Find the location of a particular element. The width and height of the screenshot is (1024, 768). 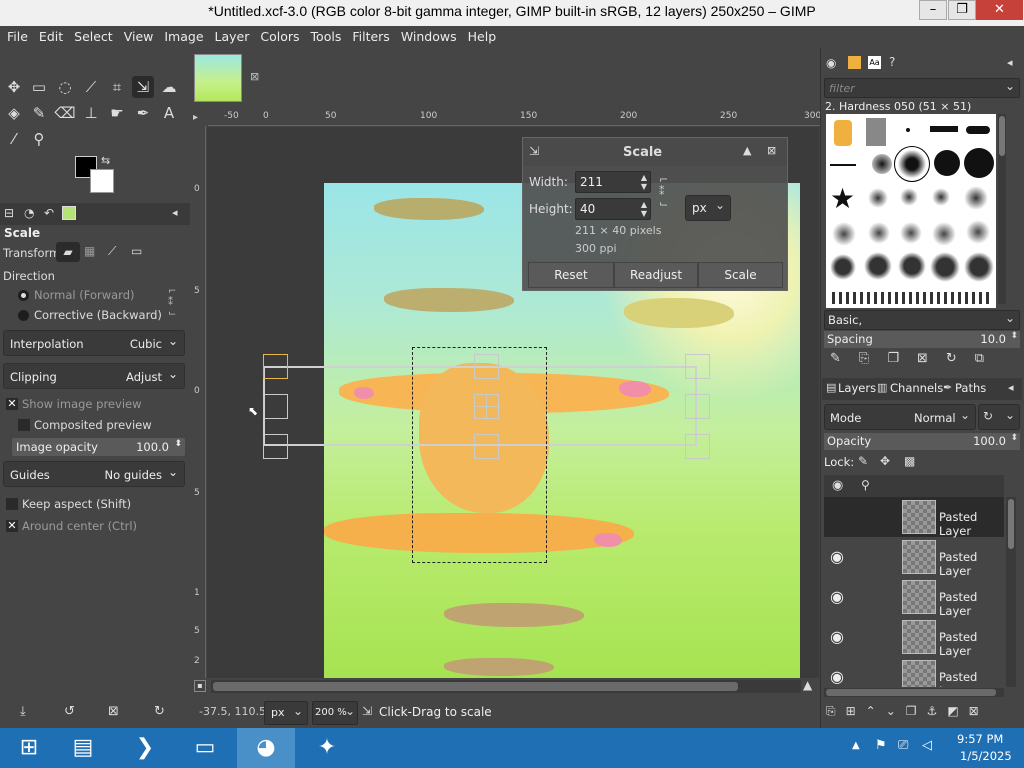

direction-corrective-radio is located at coordinates (23, 315).